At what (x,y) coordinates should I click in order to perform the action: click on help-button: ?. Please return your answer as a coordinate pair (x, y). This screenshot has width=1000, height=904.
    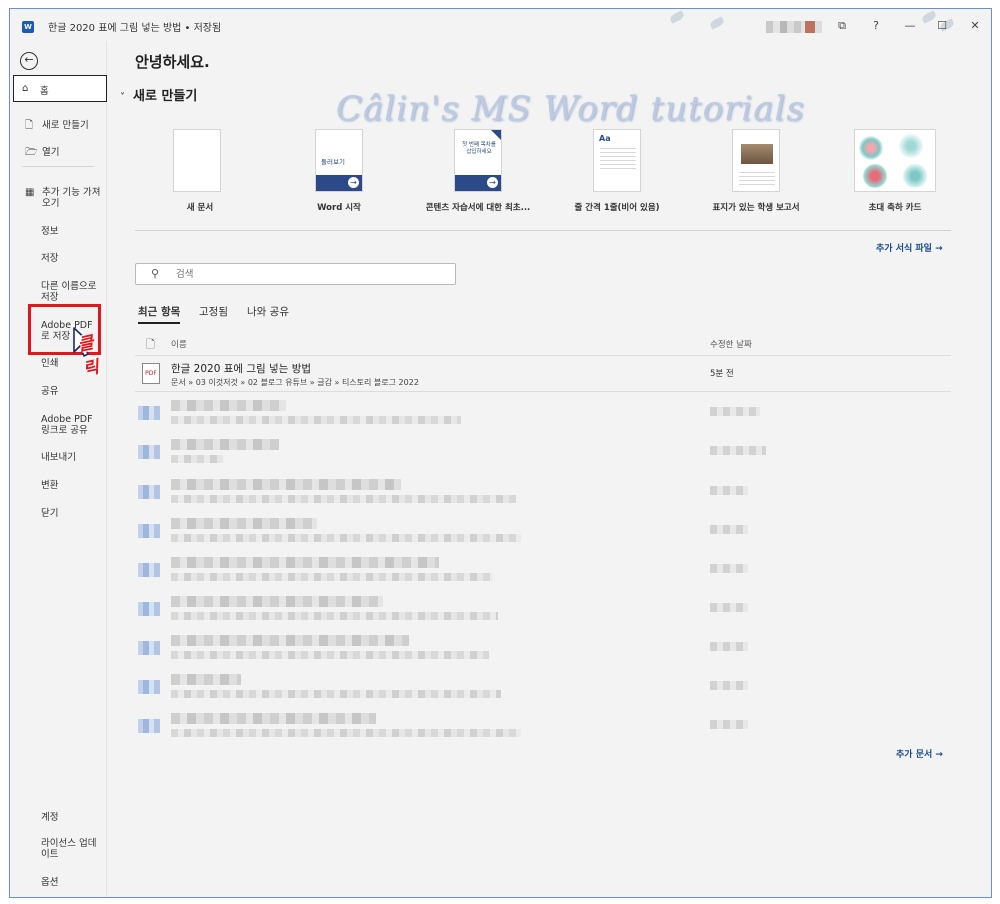
    Looking at the image, I should click on (876, 26).